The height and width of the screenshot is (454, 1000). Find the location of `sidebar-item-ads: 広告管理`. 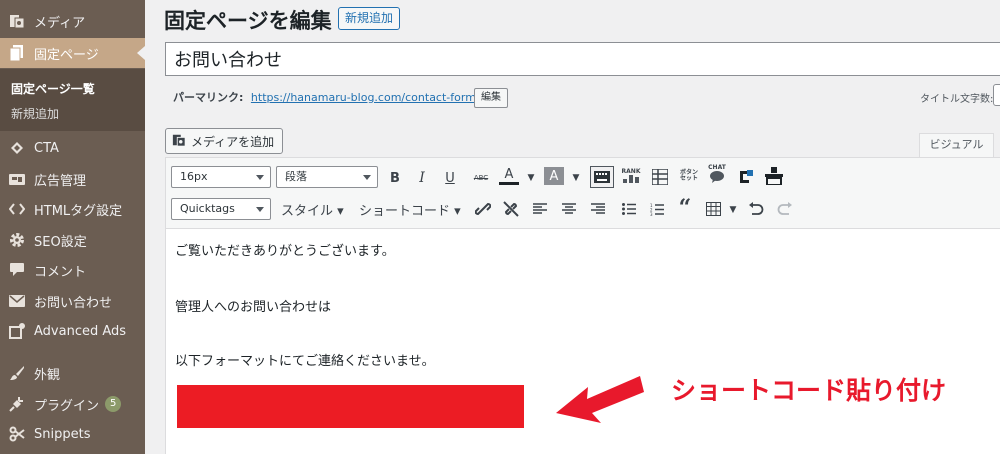

sidebar-item-ads: 広告管理 is located at coordinates (72, 179).